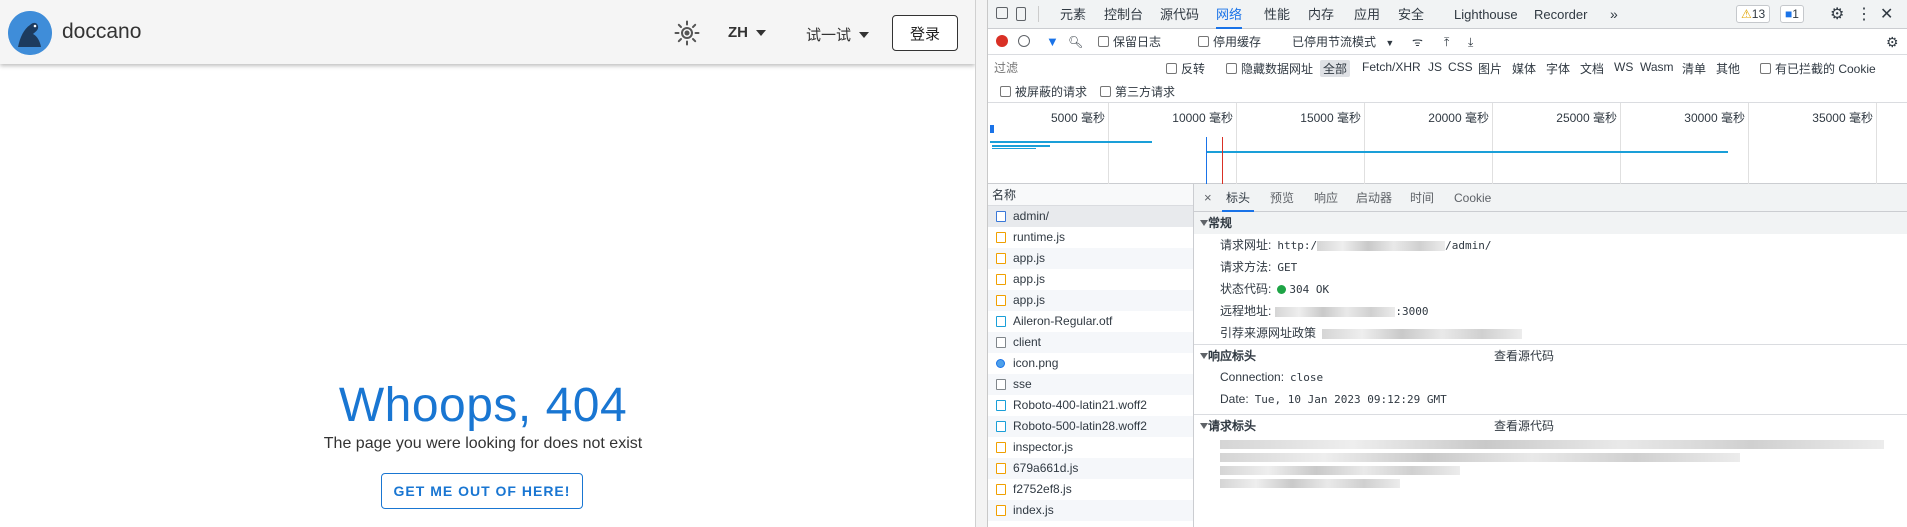 Image resolution: width=1907 pixels, height=527 pixels. I want to click on language-menu: ZH, so click(747, 32).